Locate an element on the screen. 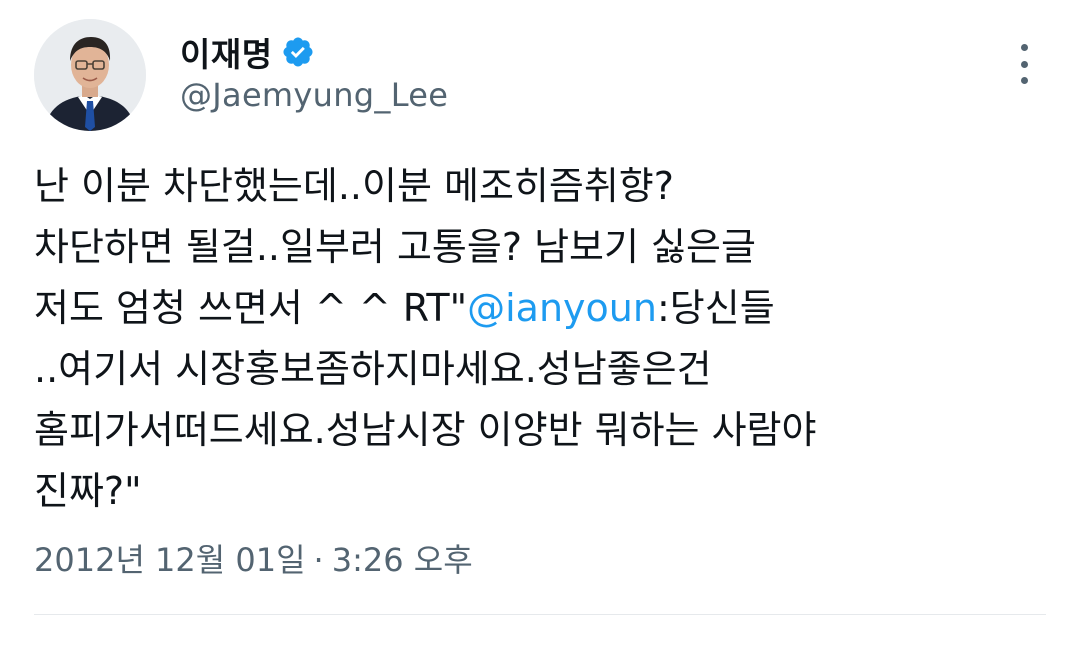 This screenshot has height=648, width=1080. tweet-line: 난 이분 차단했는데..이분 메조히즘취향? is located at coordinates (354, 186).